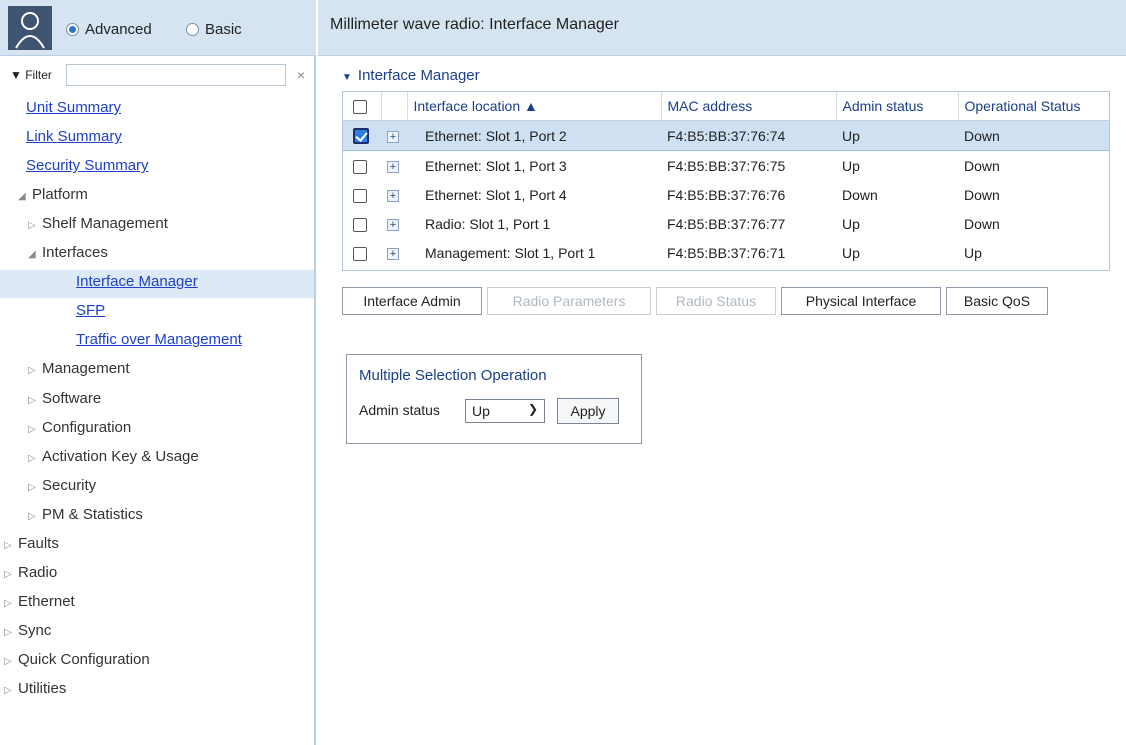 This screenshot has width=1126, height=745. I want to click on section-toggle: ▼ Interface Manager, so click(411, 75).